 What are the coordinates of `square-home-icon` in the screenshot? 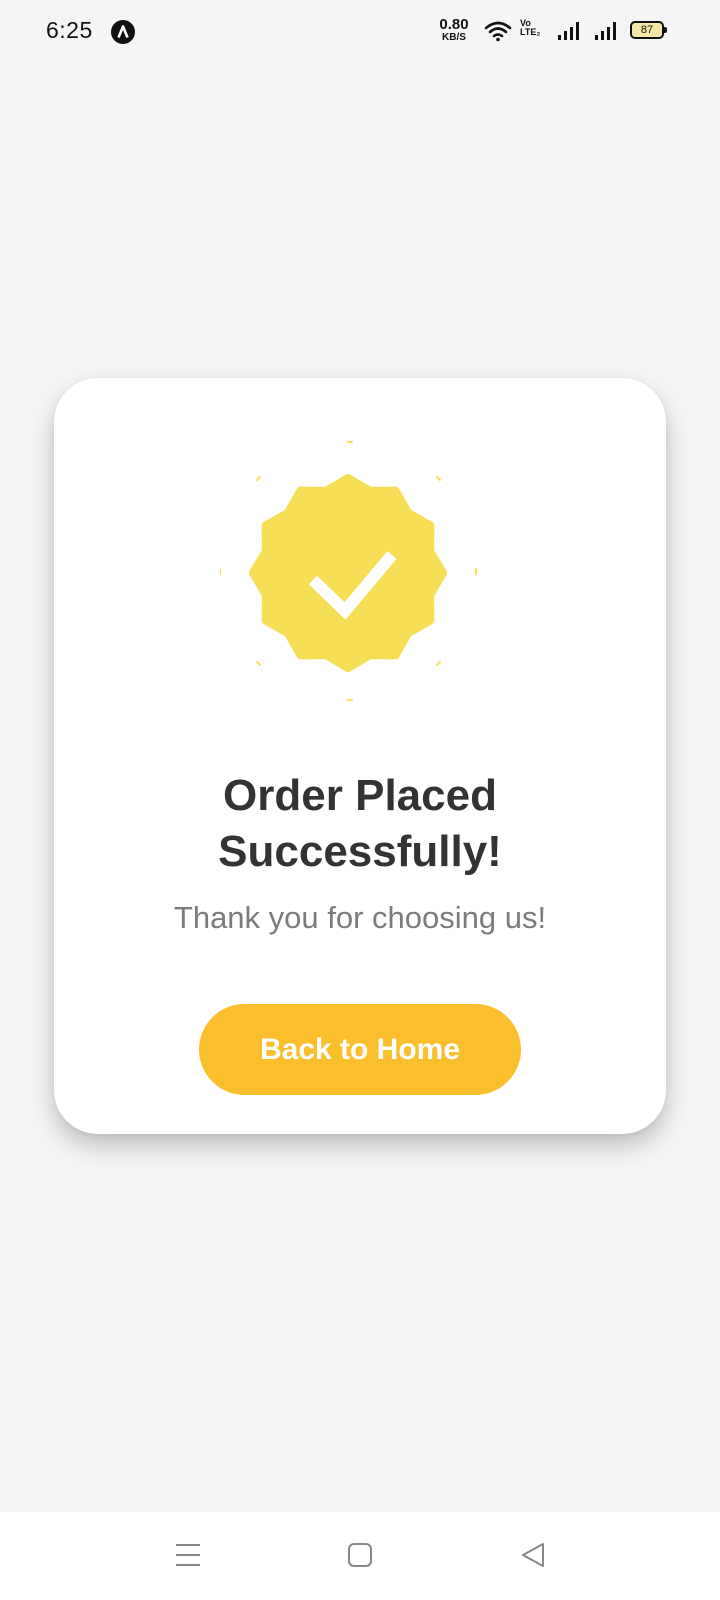 It's located at (360, 1555).